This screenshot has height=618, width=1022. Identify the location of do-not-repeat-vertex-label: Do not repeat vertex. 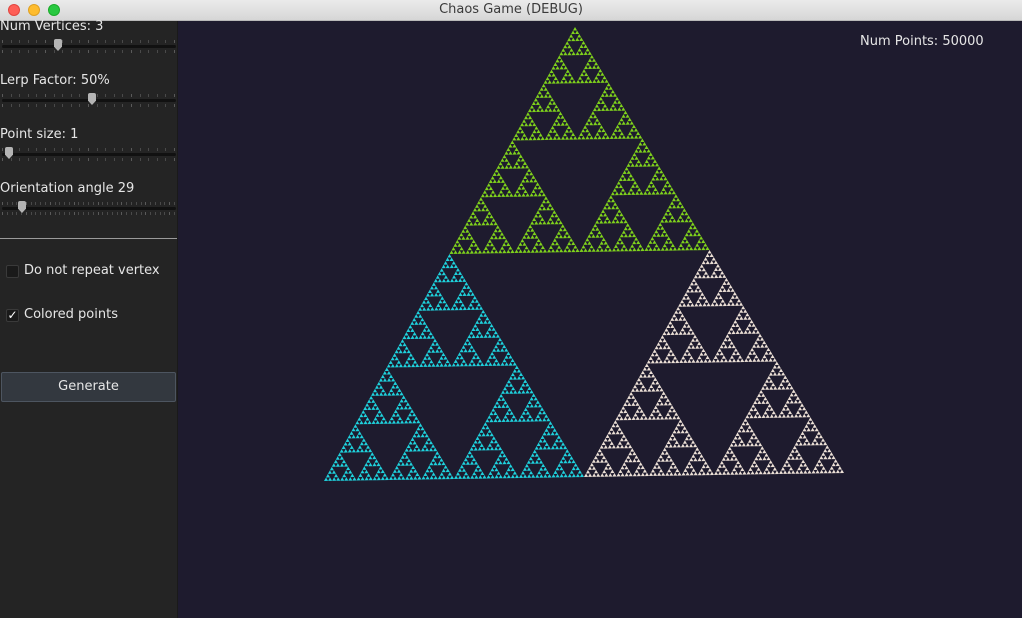
(92, 270).